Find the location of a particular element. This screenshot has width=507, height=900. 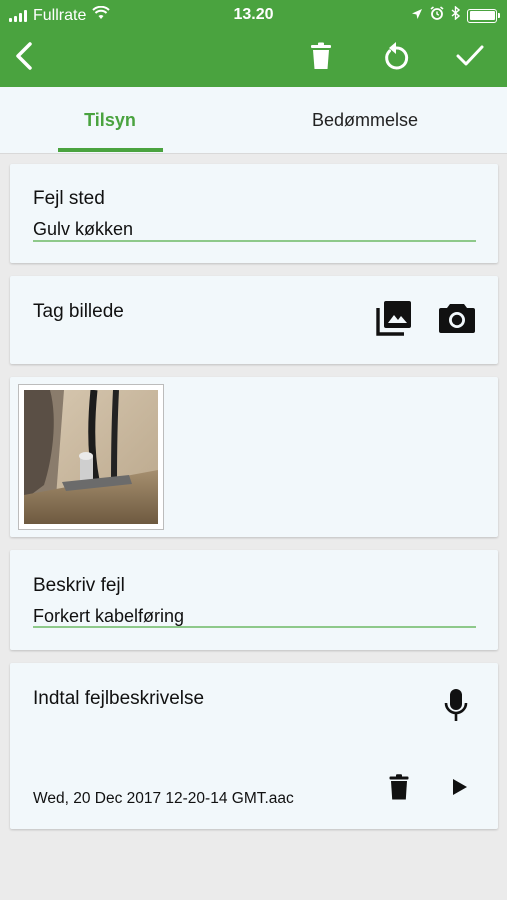

delete-recording-button is located at coordinates (399, 787).